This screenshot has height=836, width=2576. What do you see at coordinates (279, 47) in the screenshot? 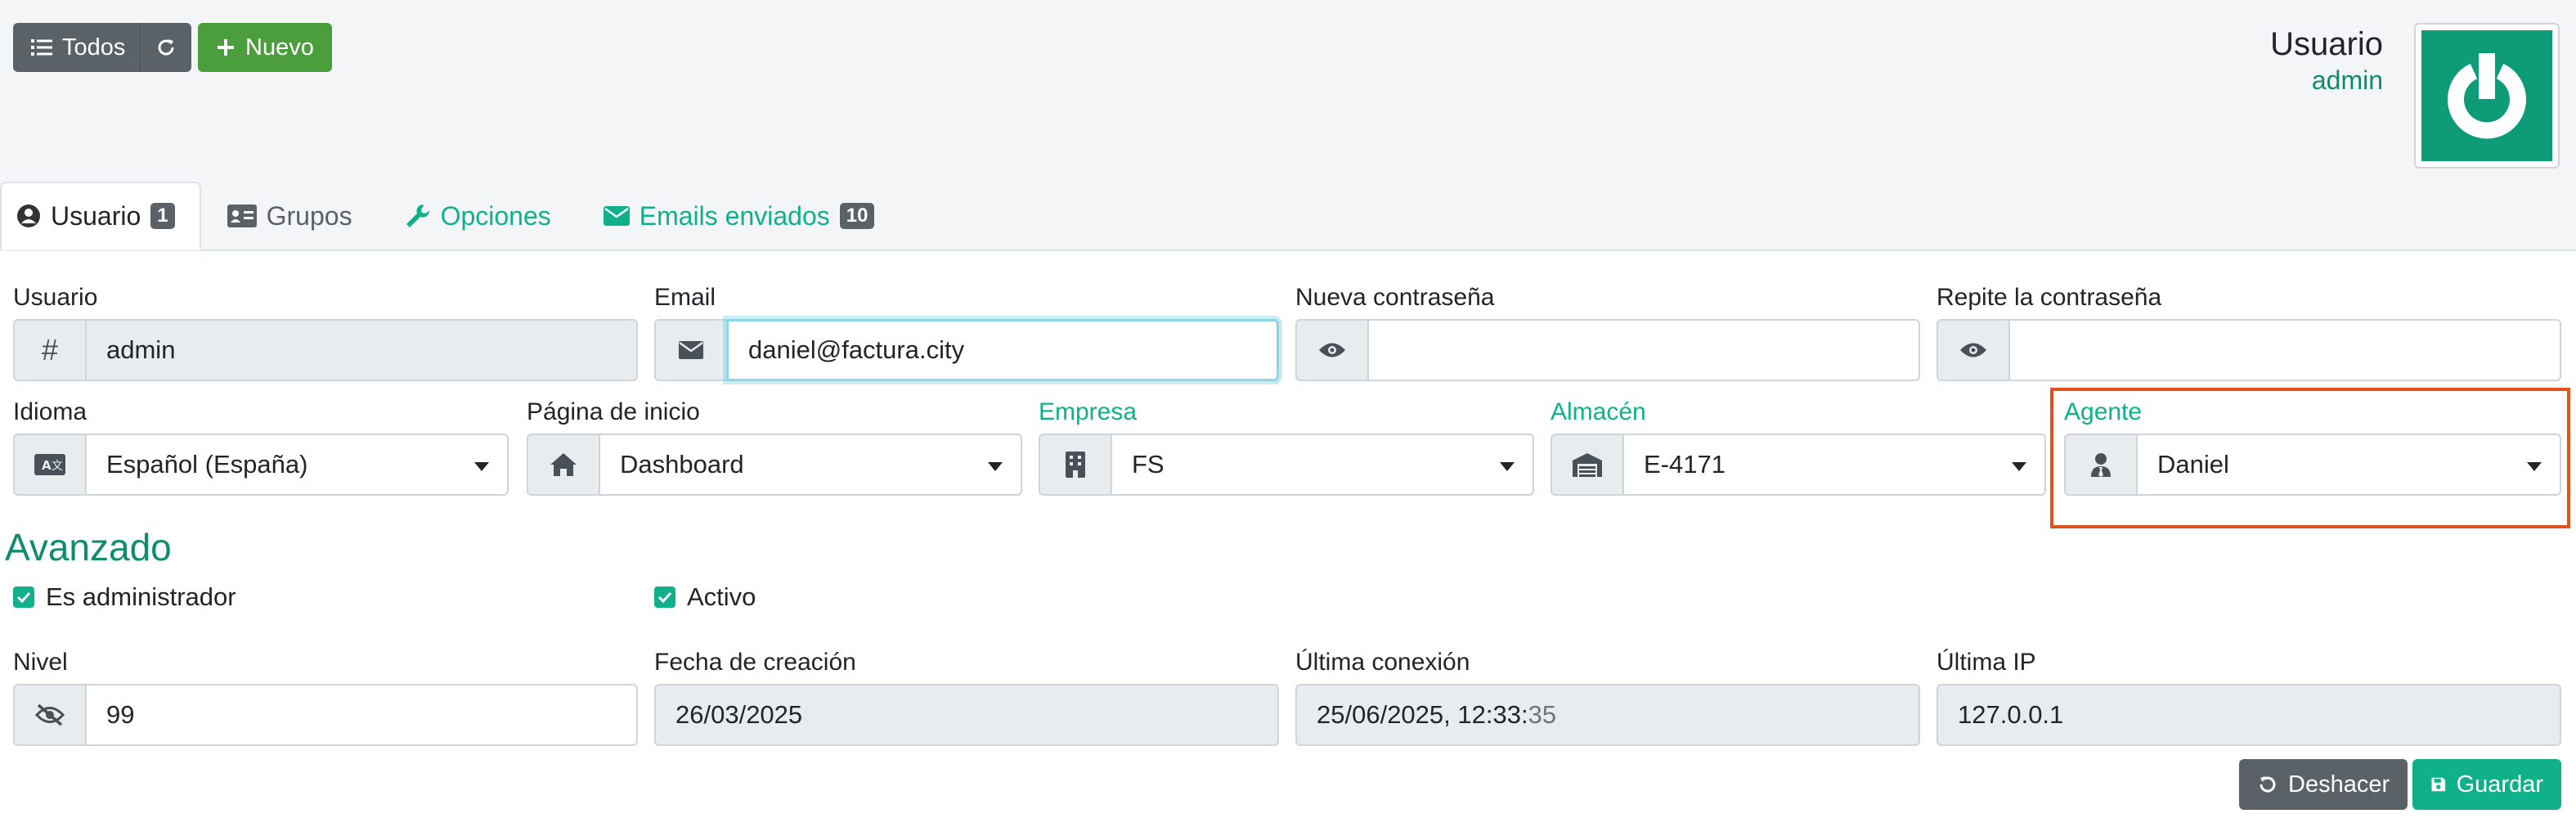
I see `new-button-label: Nuevo` at bounding box center [279, 47].